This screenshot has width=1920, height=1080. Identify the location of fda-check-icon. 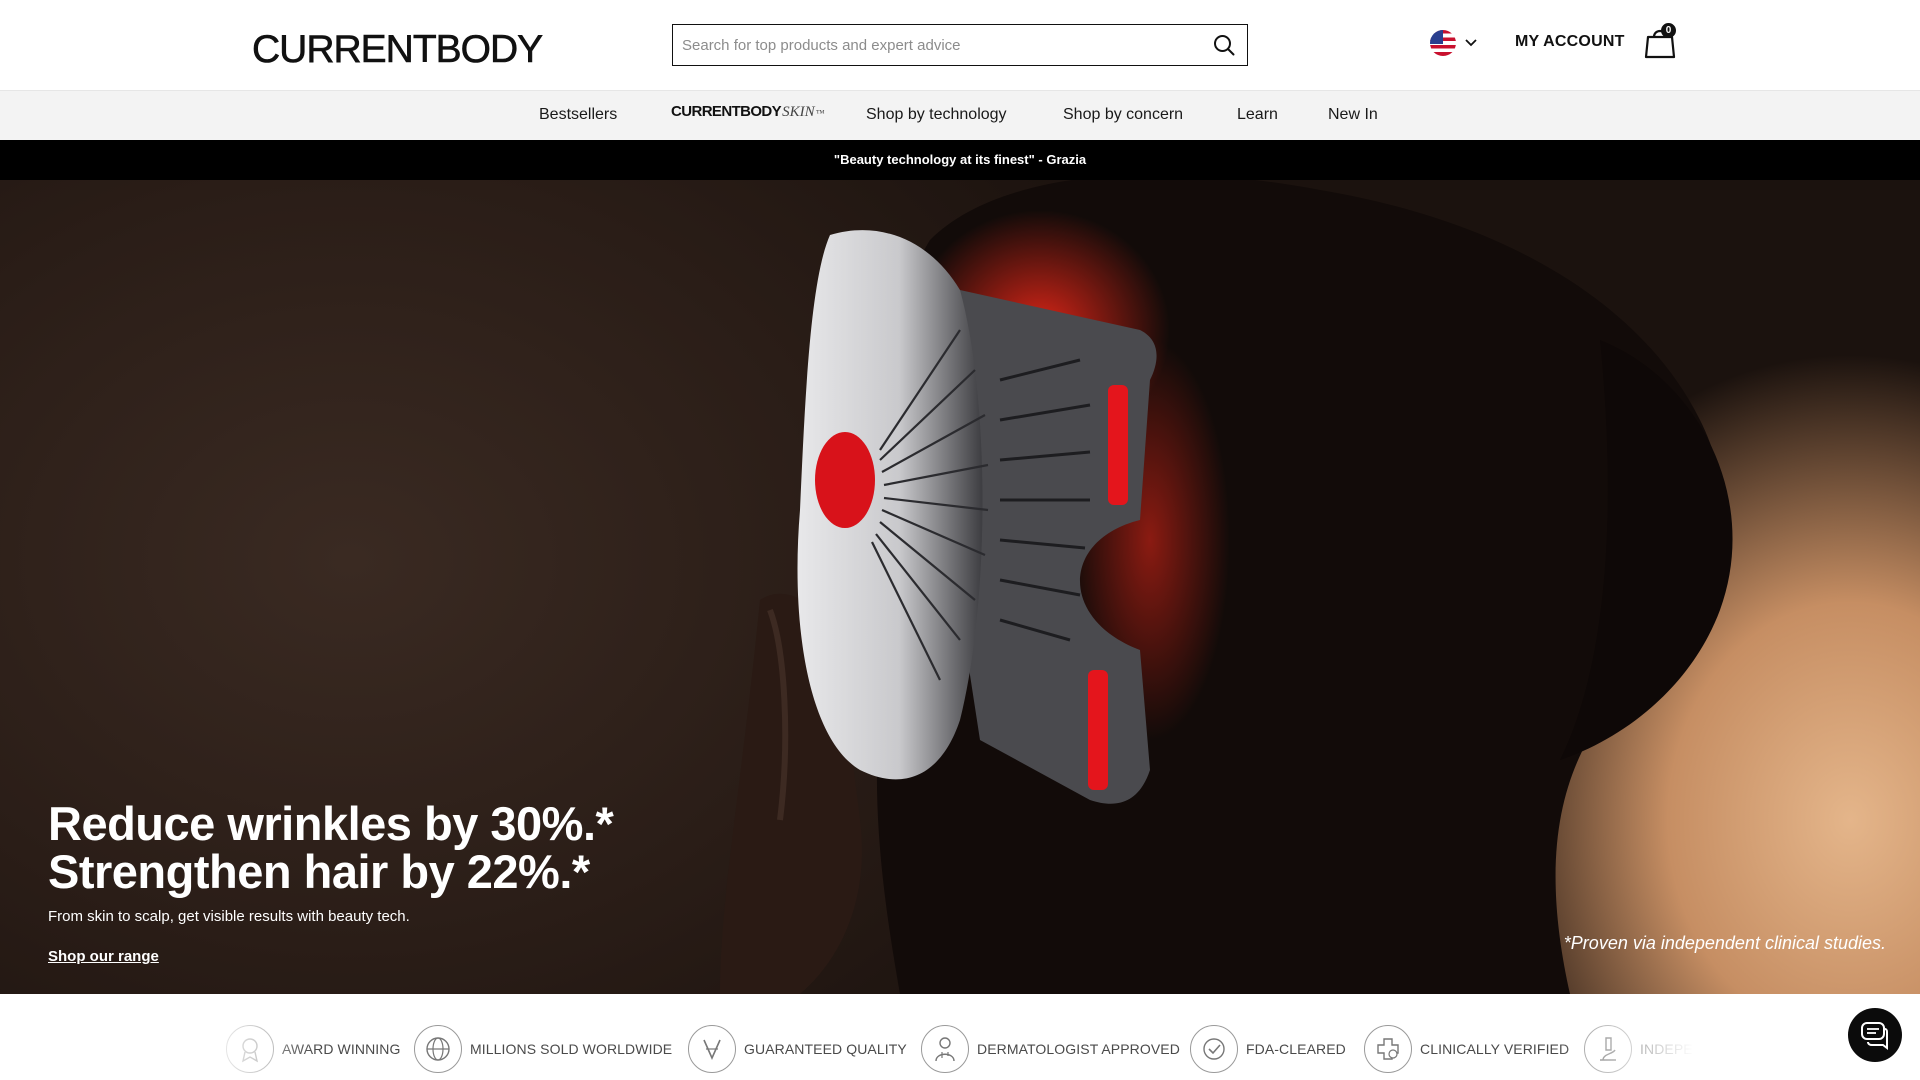
(1214, 1049).